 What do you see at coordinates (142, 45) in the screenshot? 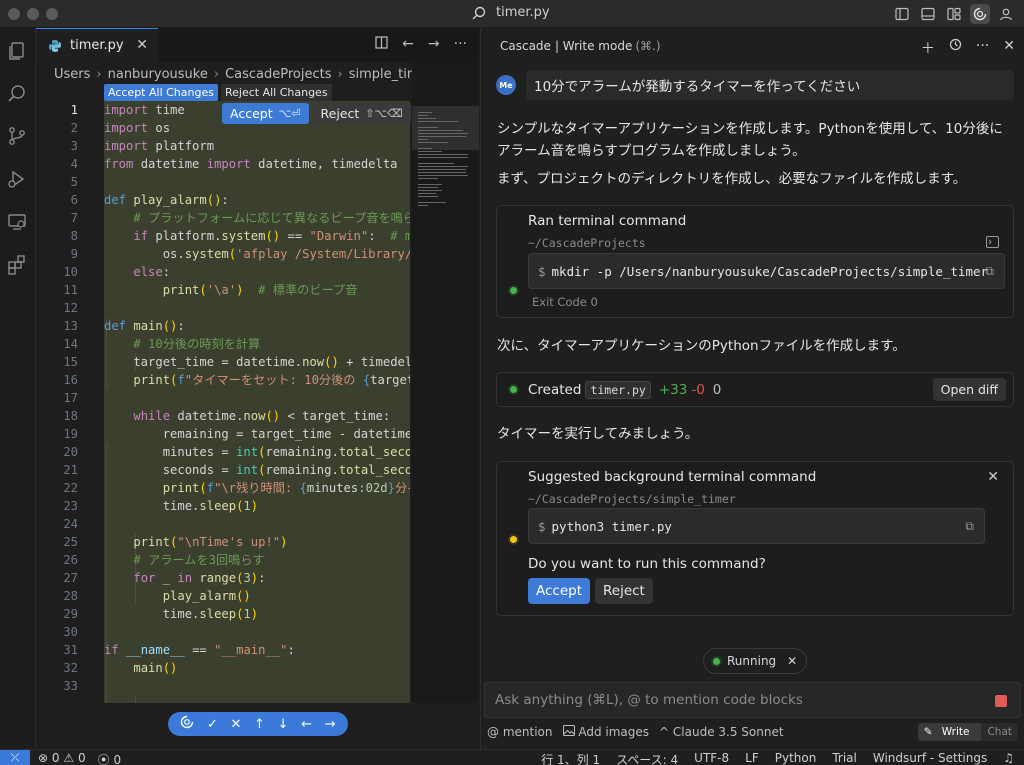
I see `close-tab-icon: ✕` at bounding box center [142, 45].